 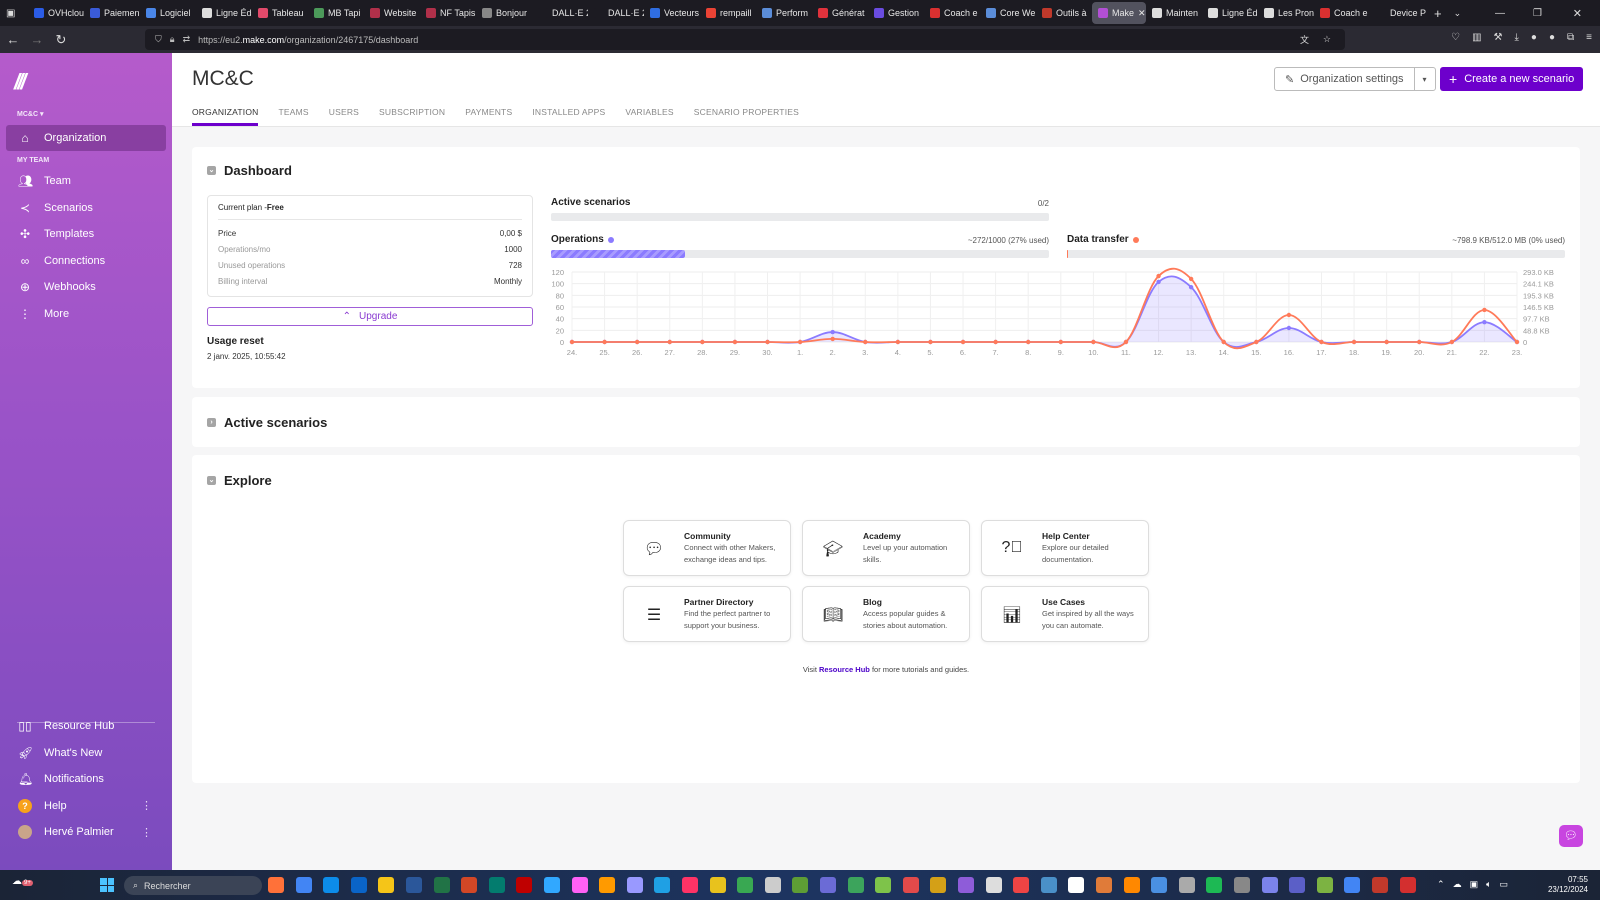 I want to click on browser-tab: Vecteurs, so click(x=672, y=13).